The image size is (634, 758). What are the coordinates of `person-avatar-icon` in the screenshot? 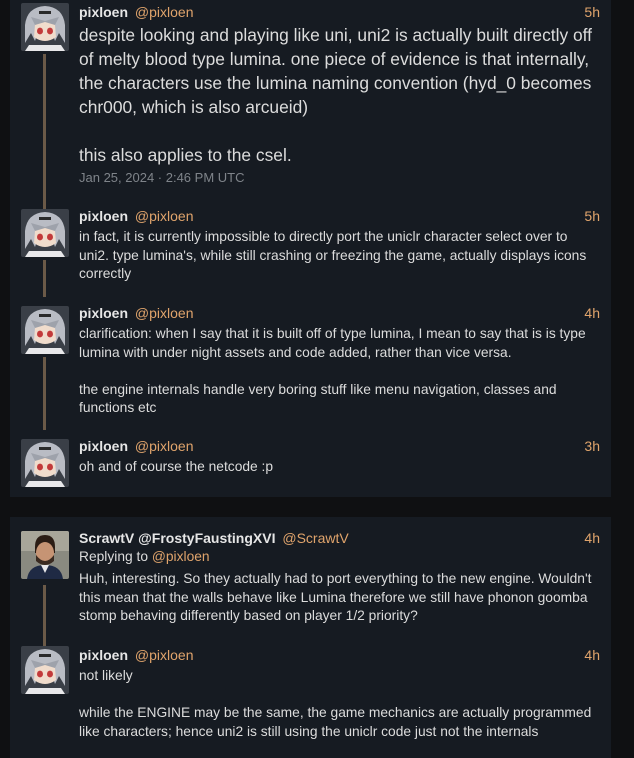 It's located at (45, 555).